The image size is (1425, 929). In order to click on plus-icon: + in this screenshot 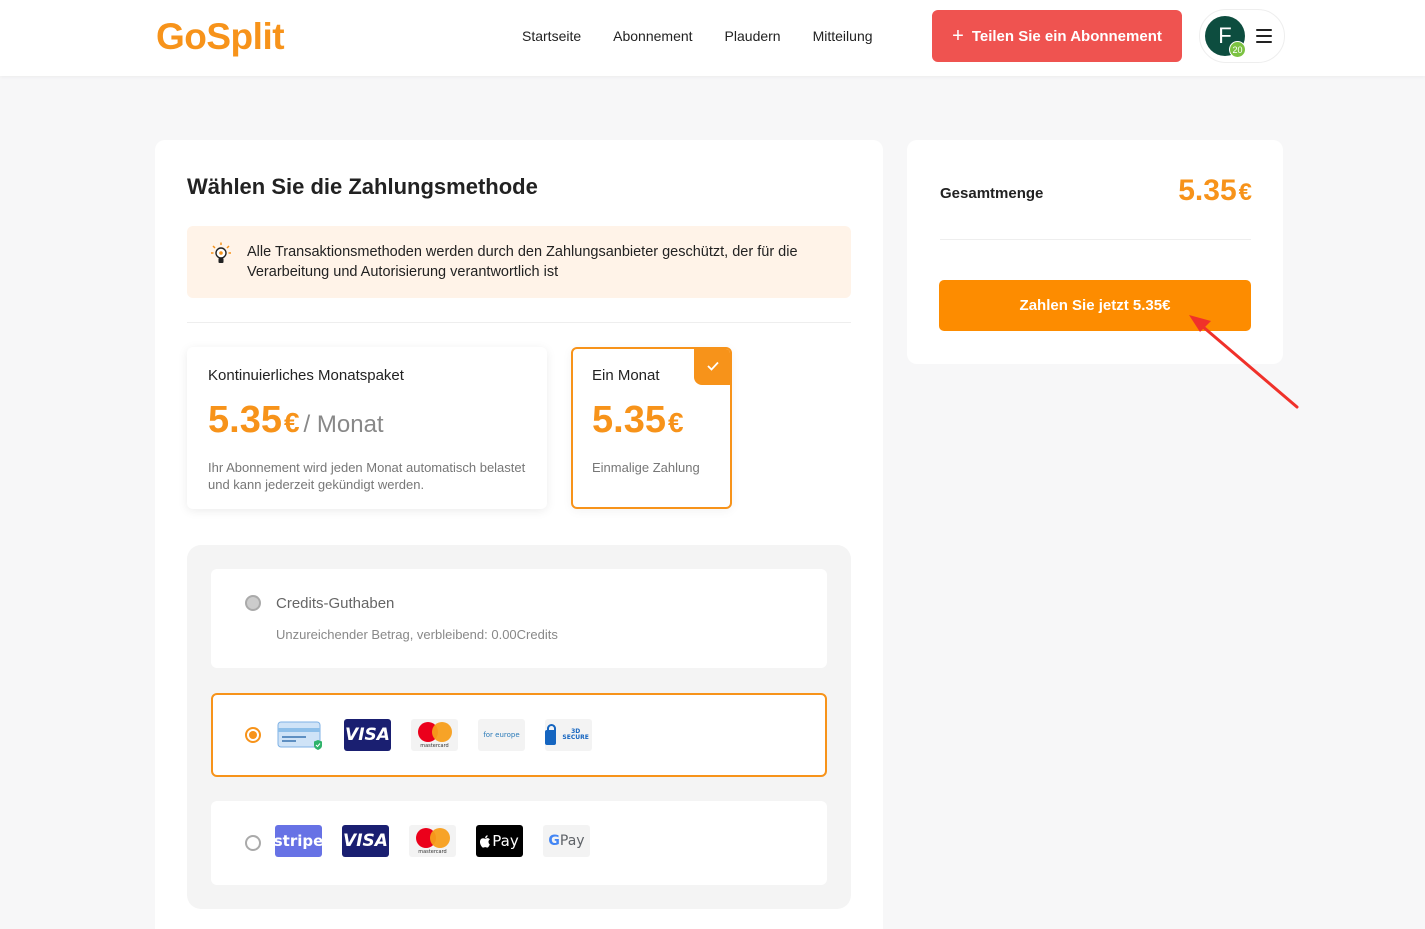, I will do `click(958, 36)`.